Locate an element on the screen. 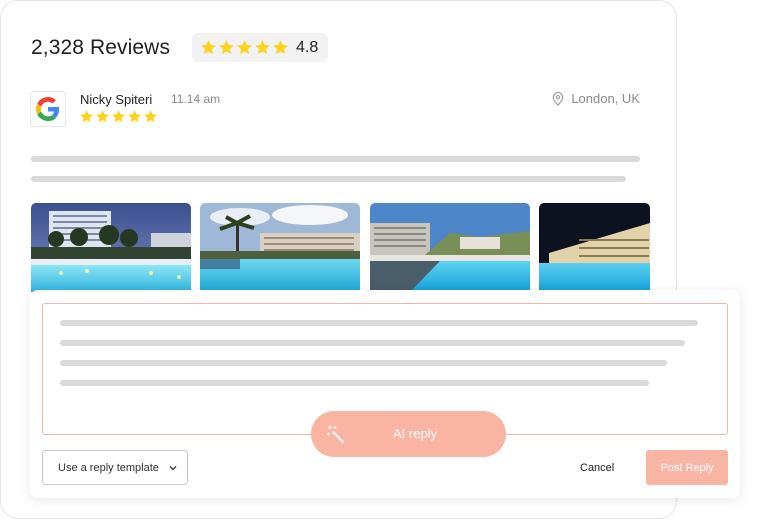 Image resolution: width=764 pixels, height=529 pixels. reply-template-select: Use a reply template is located at coordinates (115, 467).